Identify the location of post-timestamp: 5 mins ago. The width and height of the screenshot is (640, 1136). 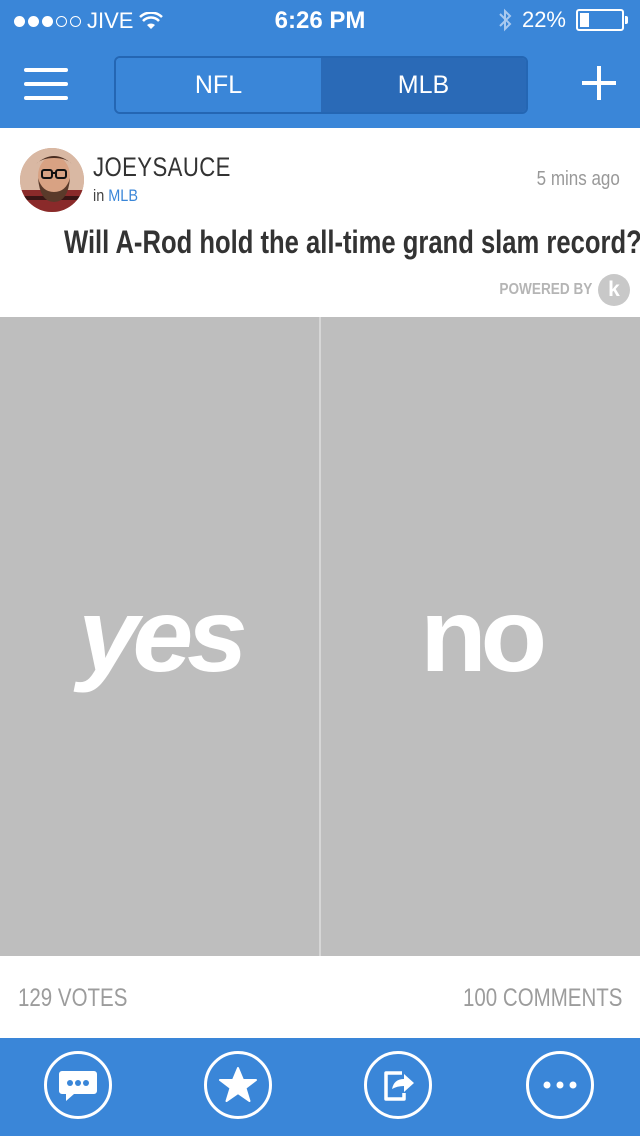
(578, 179).